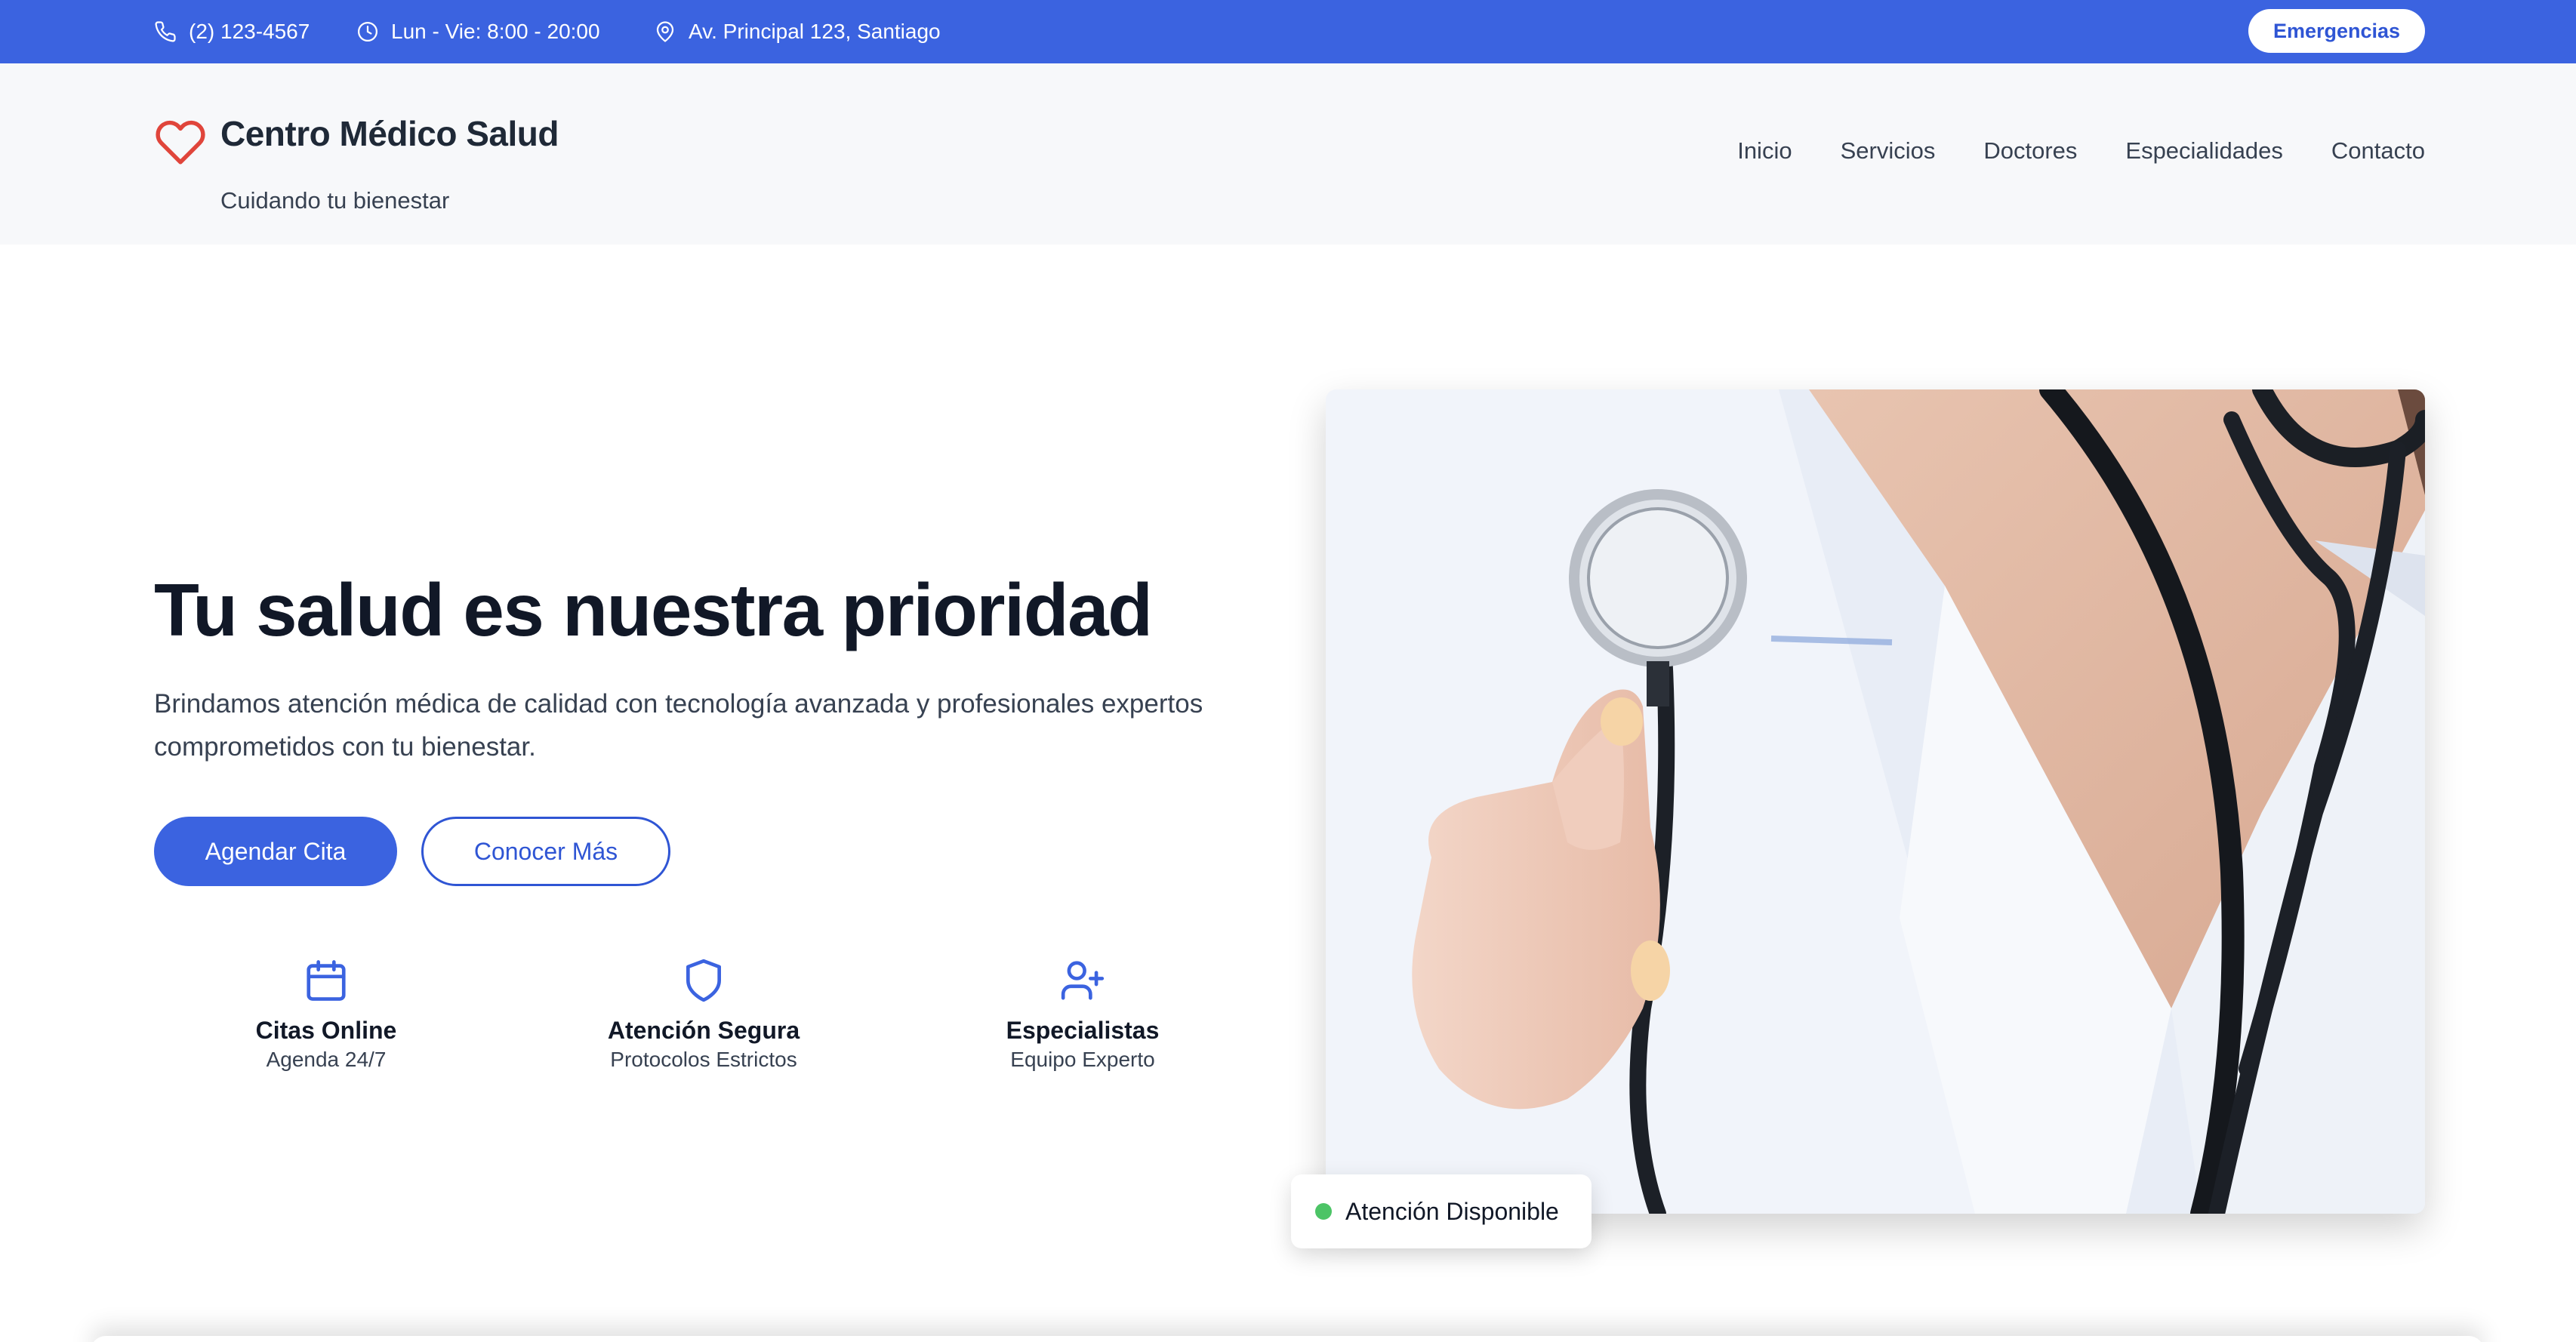 This screenshot has height=1342, width=2576. I want to click on address-info: Av. Principal 123, Santiago, so click(798, 31).